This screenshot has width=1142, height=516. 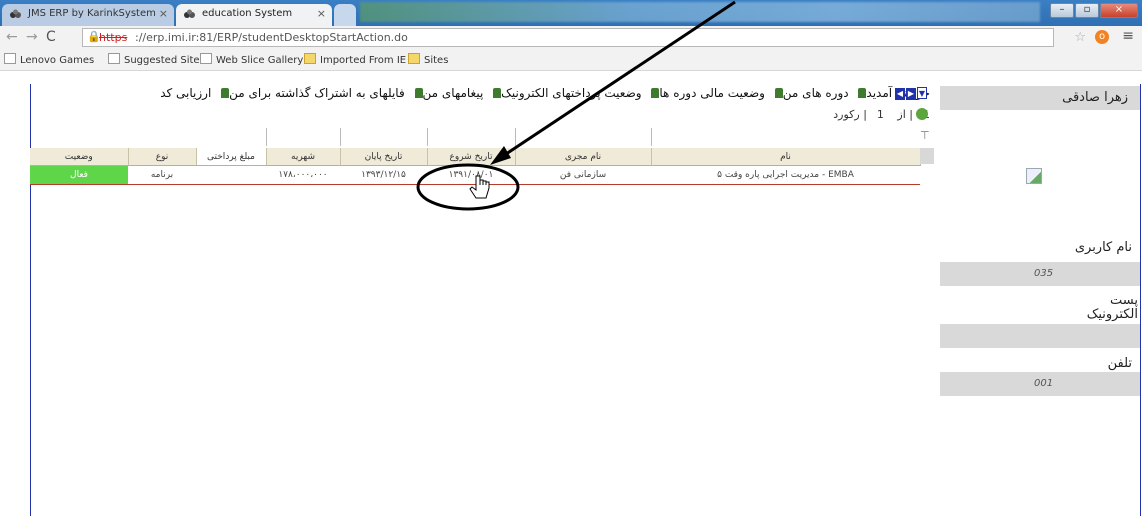 What do you see at coordinates (1062, 10) in the screenshot?
I see `minimize-button: –` at bounding box center [1062, 10].